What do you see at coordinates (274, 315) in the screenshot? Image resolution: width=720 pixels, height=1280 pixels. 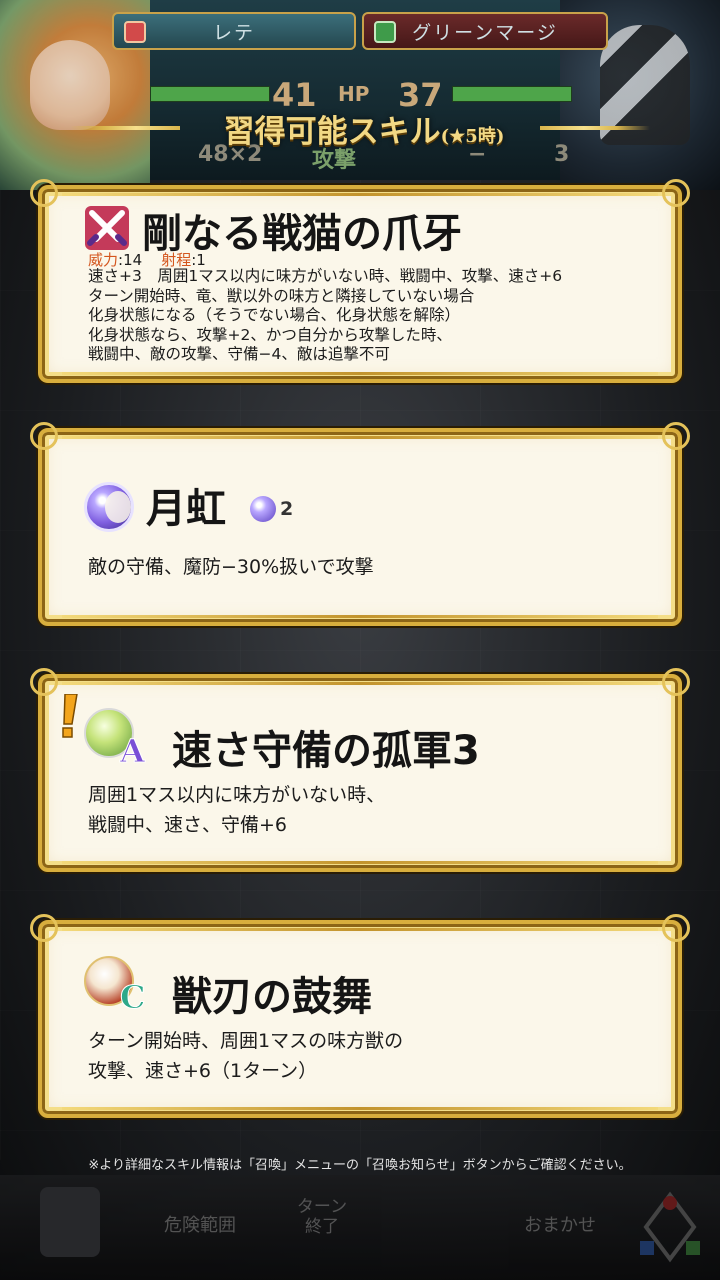 I see `description-line: 化身状態になる（そうでない場合、化身状態を解除）` at bounding box center [274, 315].